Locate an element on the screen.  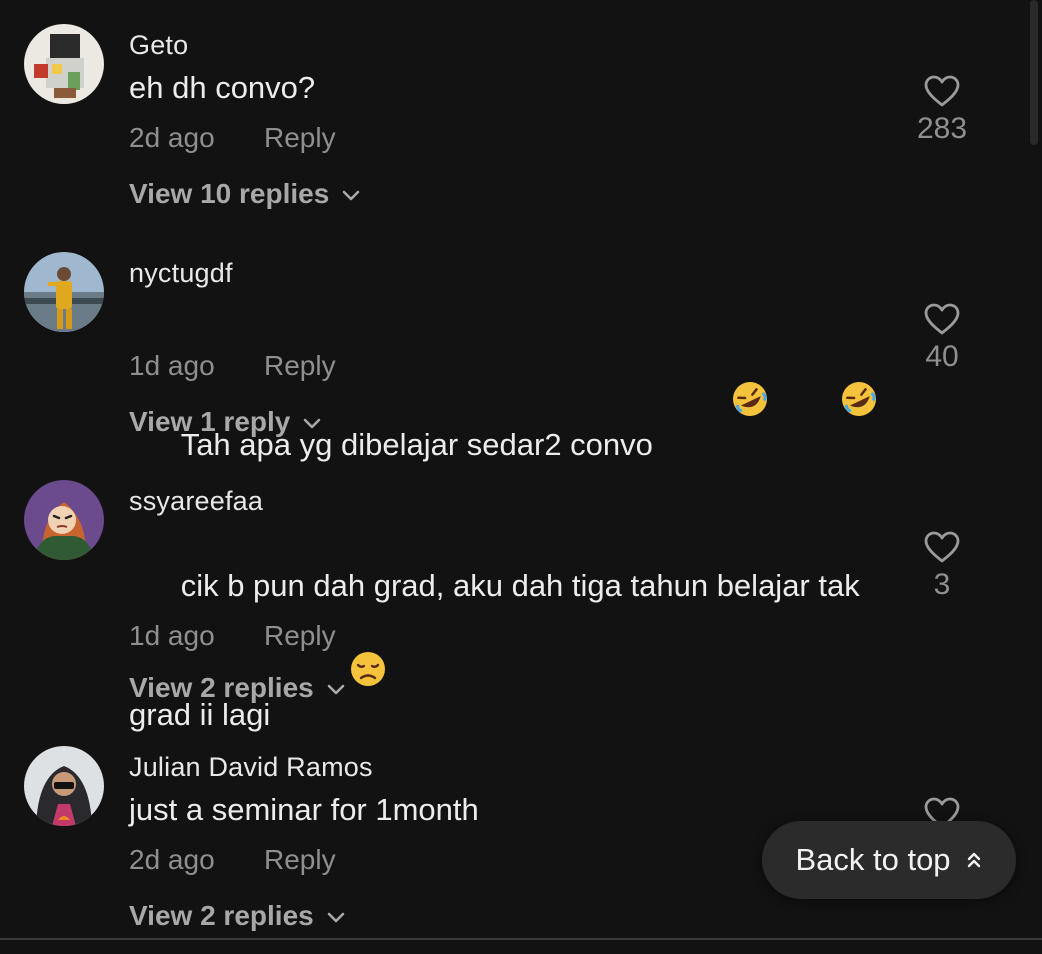
comment-username: Julian David Ramos is located at coordinates (251, 767).